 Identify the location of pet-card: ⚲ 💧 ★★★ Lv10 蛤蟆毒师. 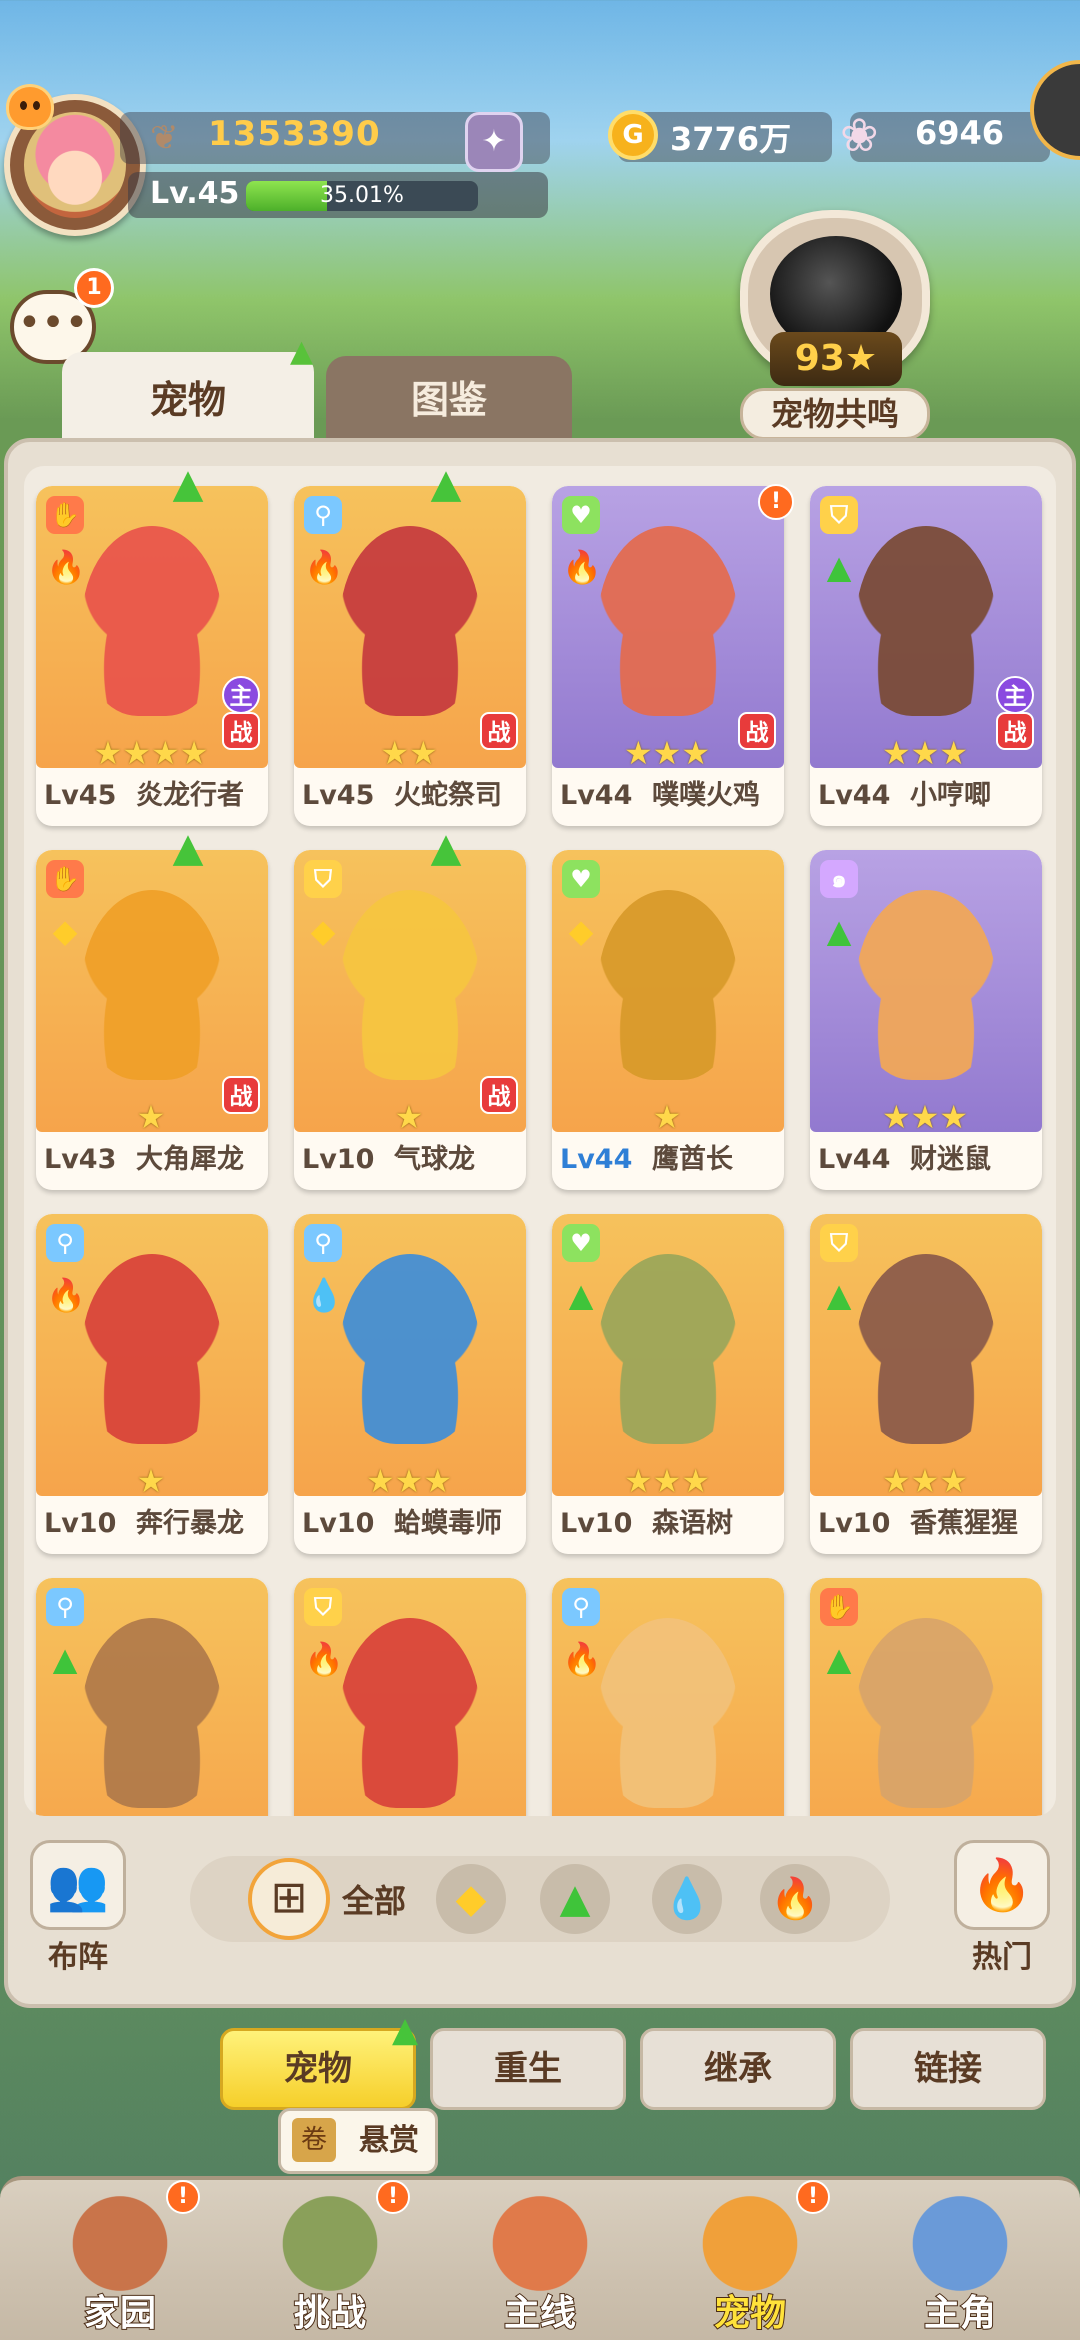
(410, 1384).